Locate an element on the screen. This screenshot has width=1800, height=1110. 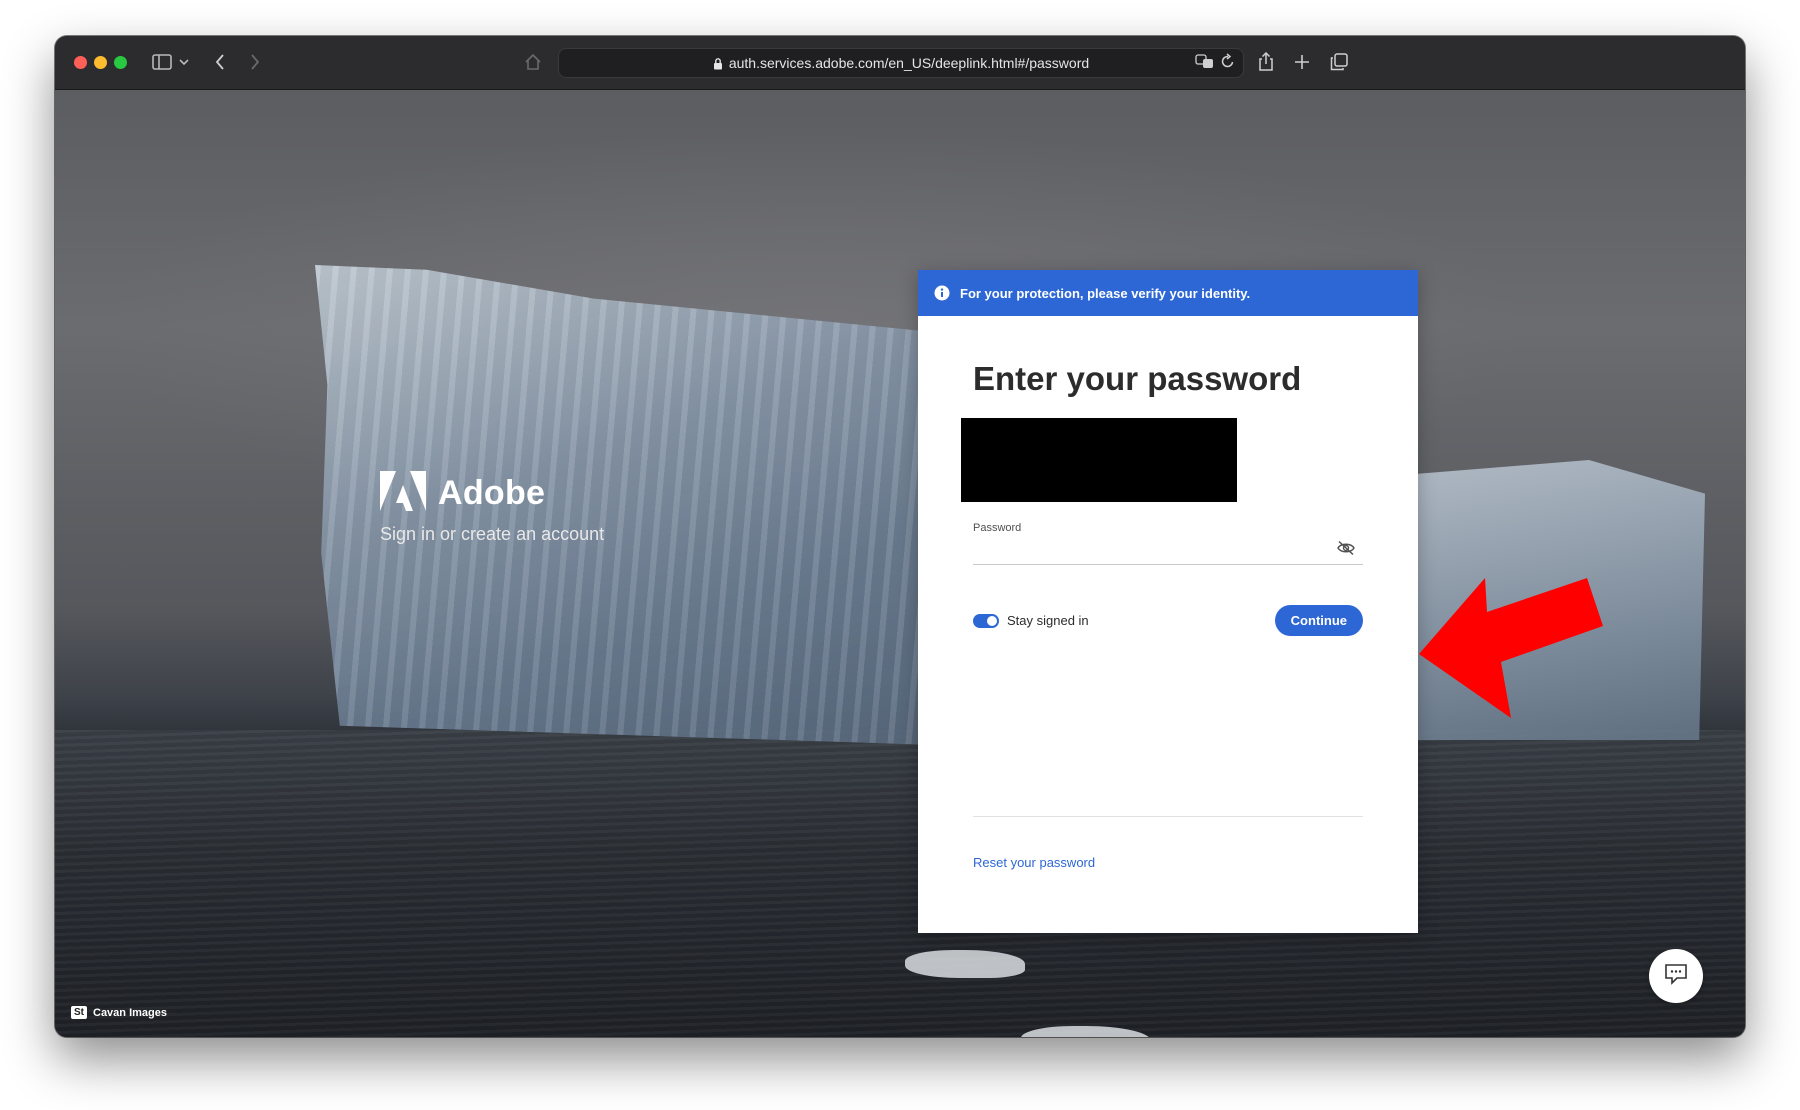
ice-floe is located at coordinates (965, 964).